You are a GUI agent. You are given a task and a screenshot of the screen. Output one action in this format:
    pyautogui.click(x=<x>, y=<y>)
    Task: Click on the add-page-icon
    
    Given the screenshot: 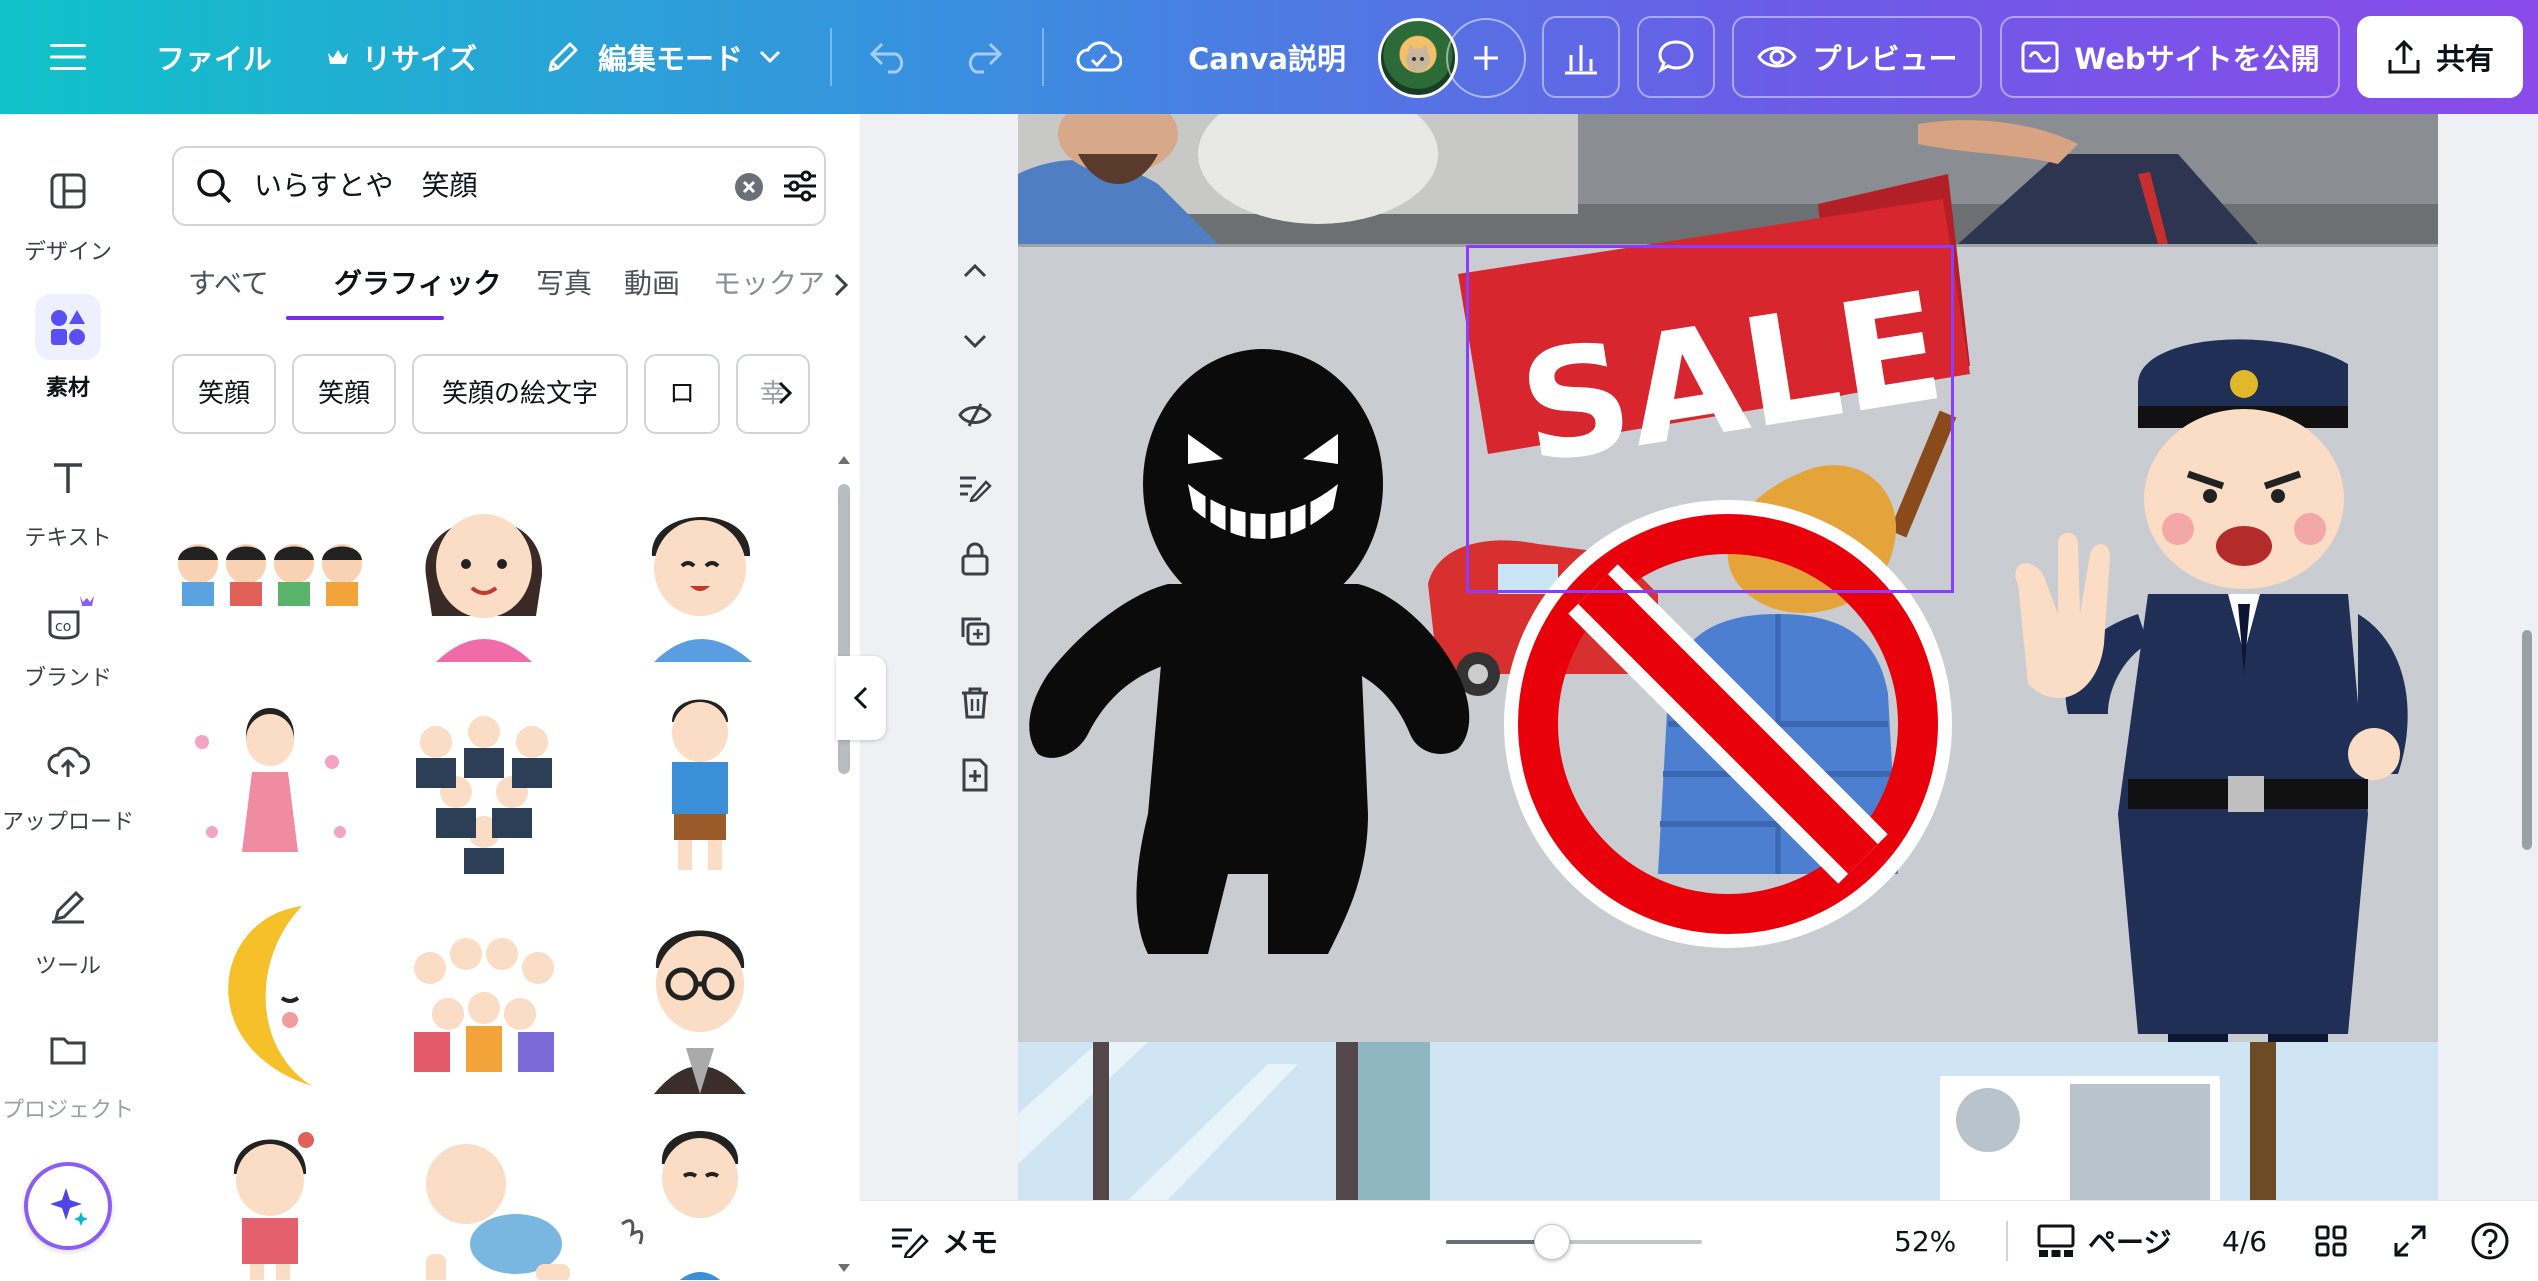 What is the action you would take?
    pyautogui.click(x=975, y=775)
    